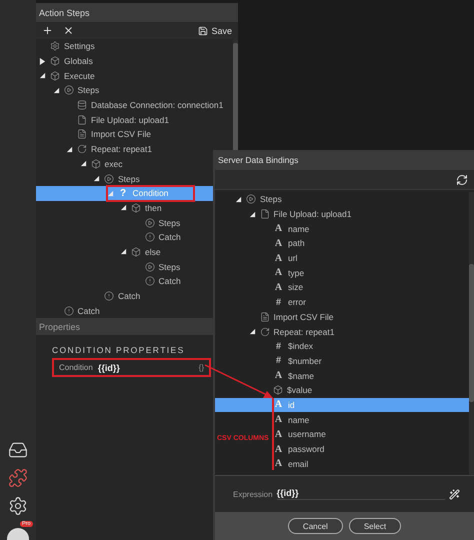 The image size is (474, 540). What do you see at coordinates (304, 331) in the screenshot?
I see `tree-item-label: Repeat: repeat1` at bounding box center [304, 331].